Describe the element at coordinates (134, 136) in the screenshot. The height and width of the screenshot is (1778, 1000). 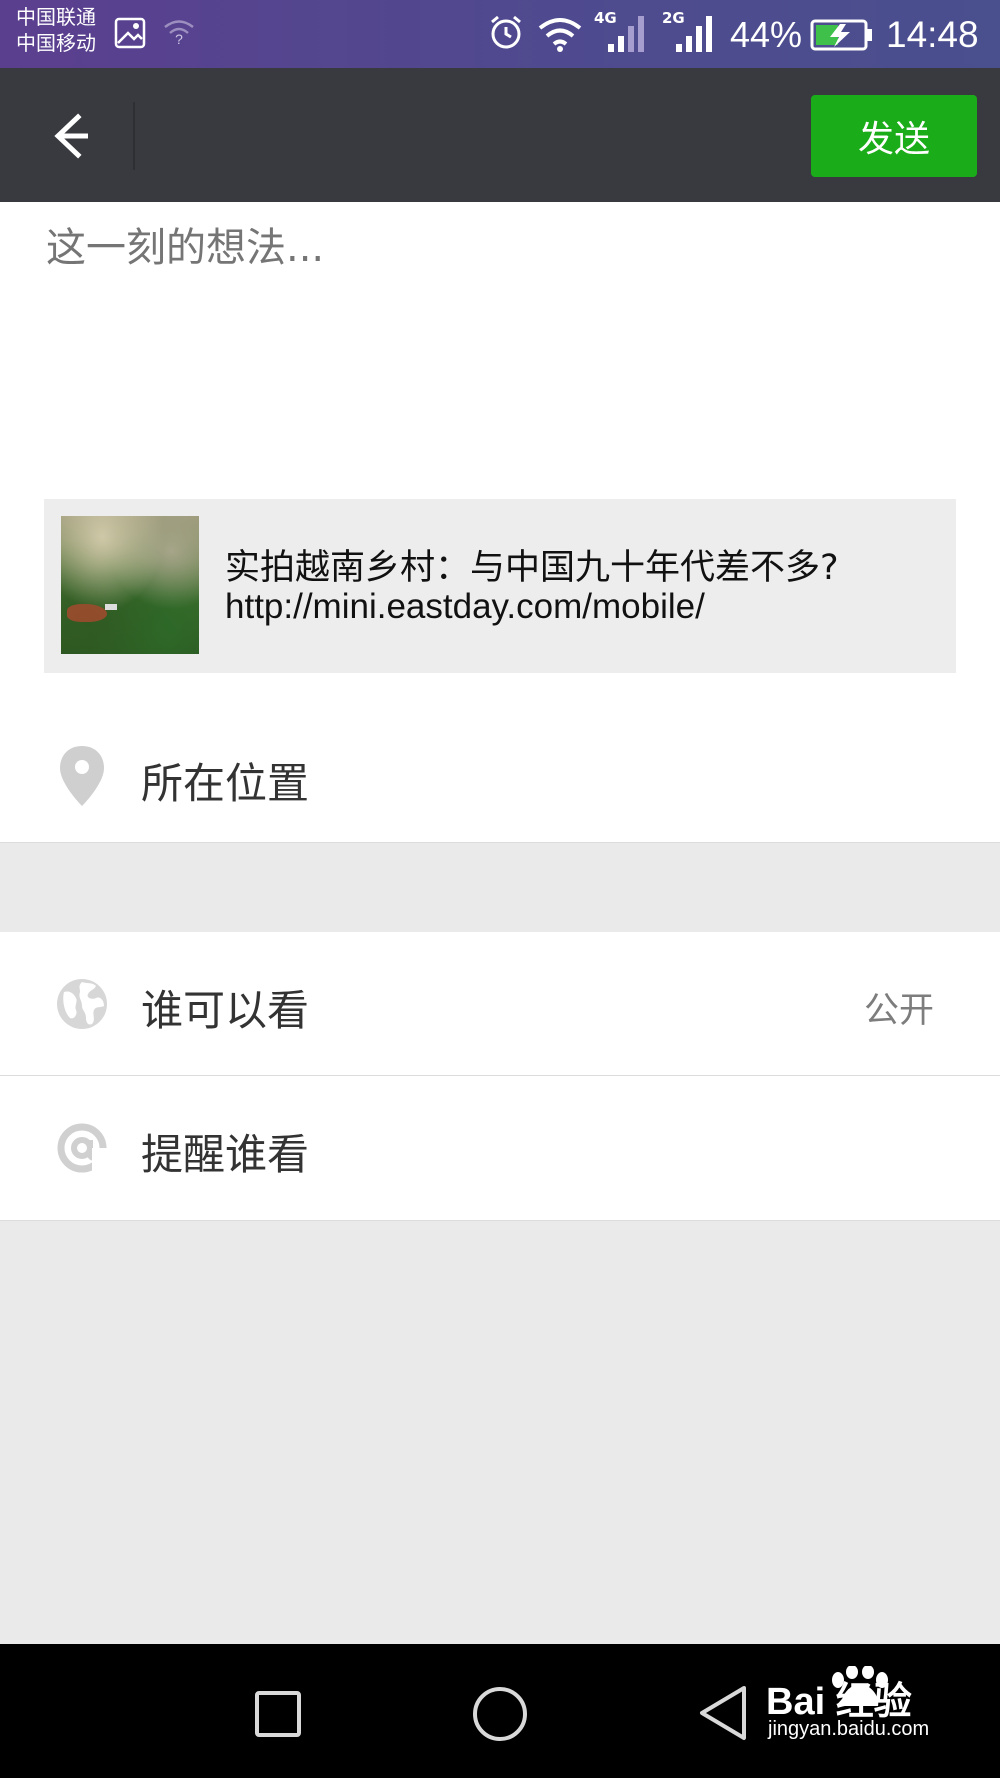
I see `nav-divider` at that location.